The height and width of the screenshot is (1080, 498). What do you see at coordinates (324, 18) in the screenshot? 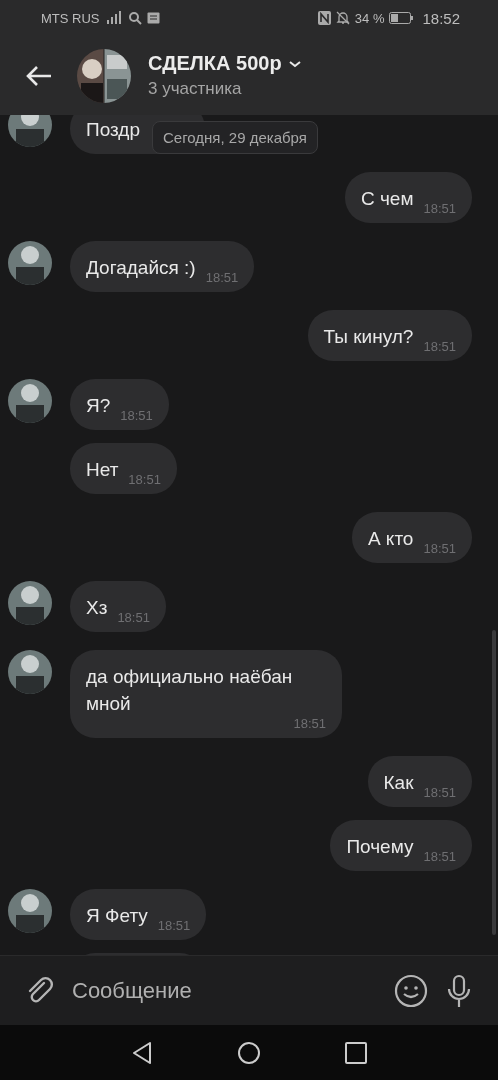
I see `nfc-icon` at bounding box center [324, 18].